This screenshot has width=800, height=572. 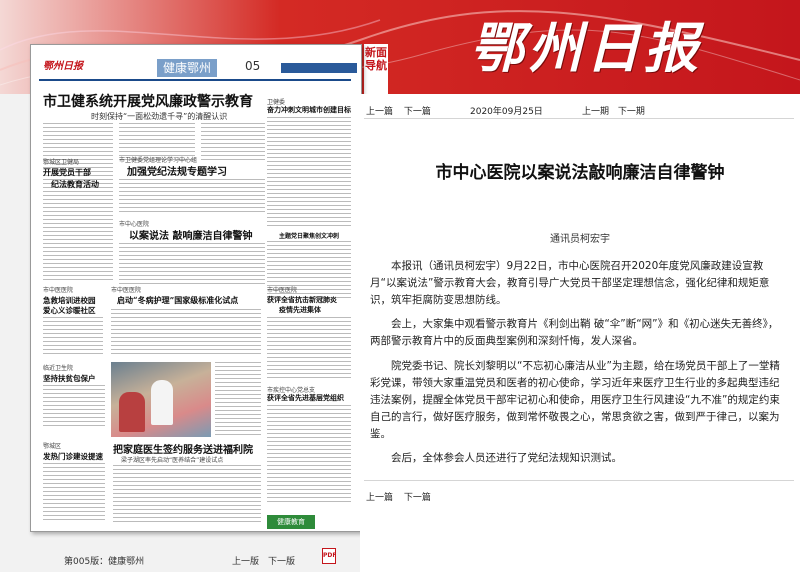 What do you see at coordinates (63, 66) in the screenshot?
I see `paper-logo: 鄂州日报` at bounding box center [63, 66].